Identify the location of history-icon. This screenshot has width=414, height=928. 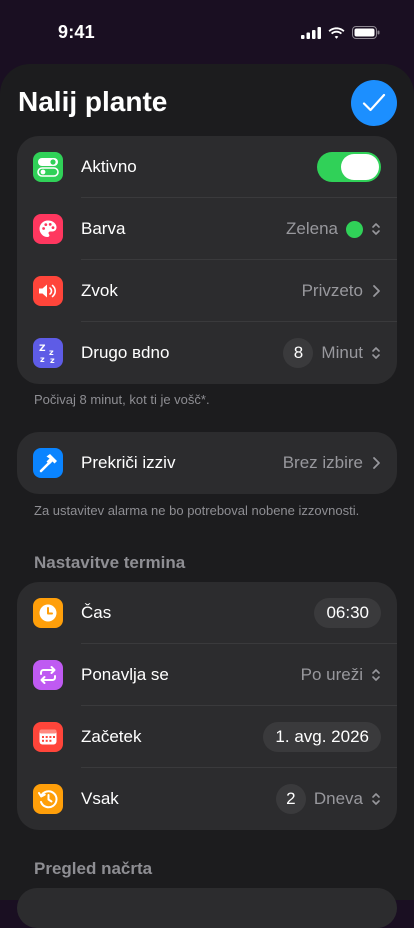
(48, 799).